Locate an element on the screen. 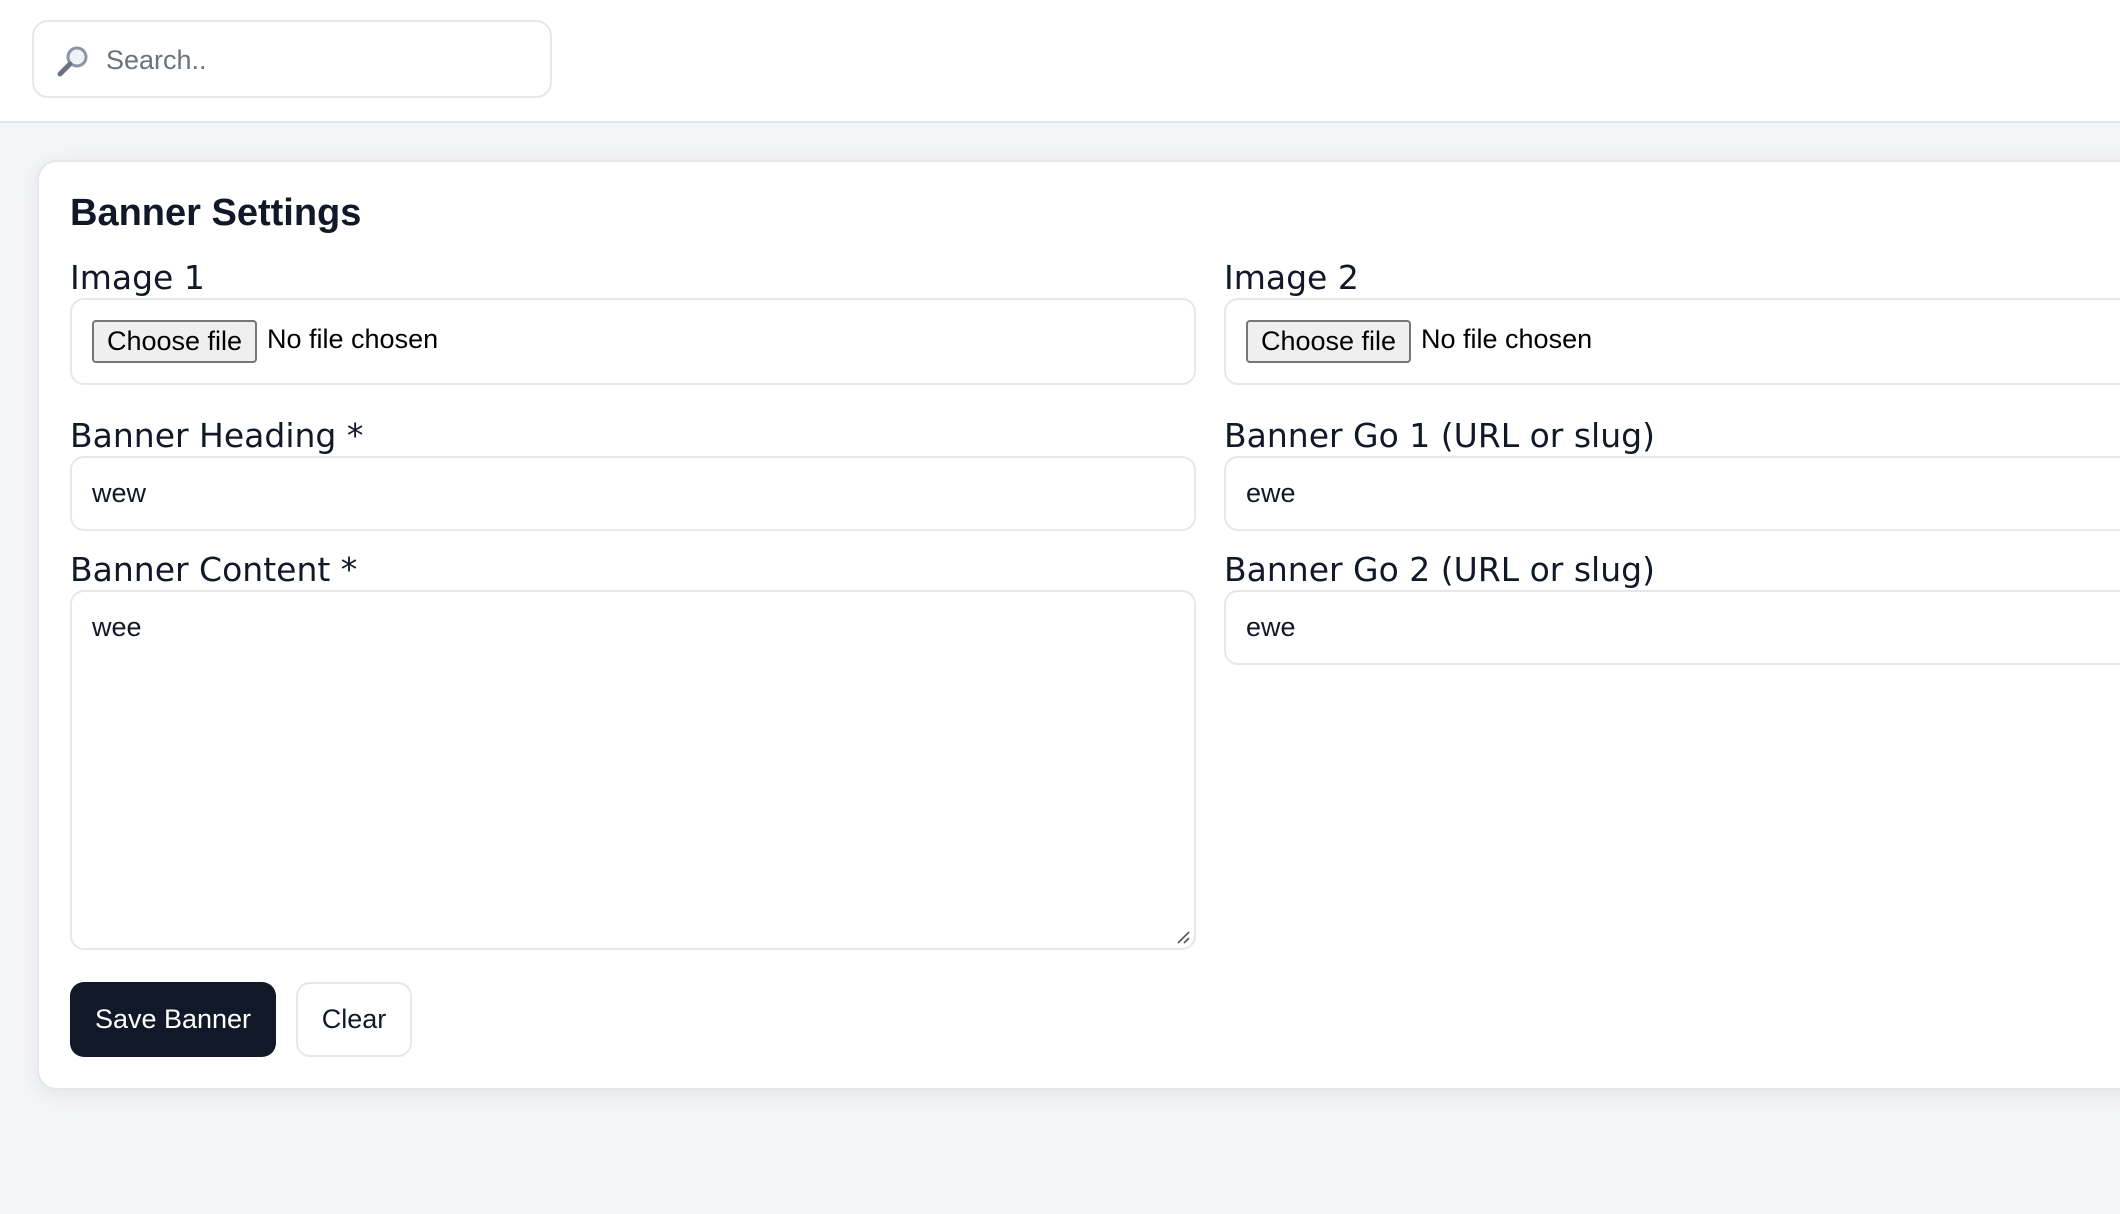 Image resolution: width=2120 pixels, height=1214 pixels. banner-go1-field-box is located at coordinates (1672, 493).